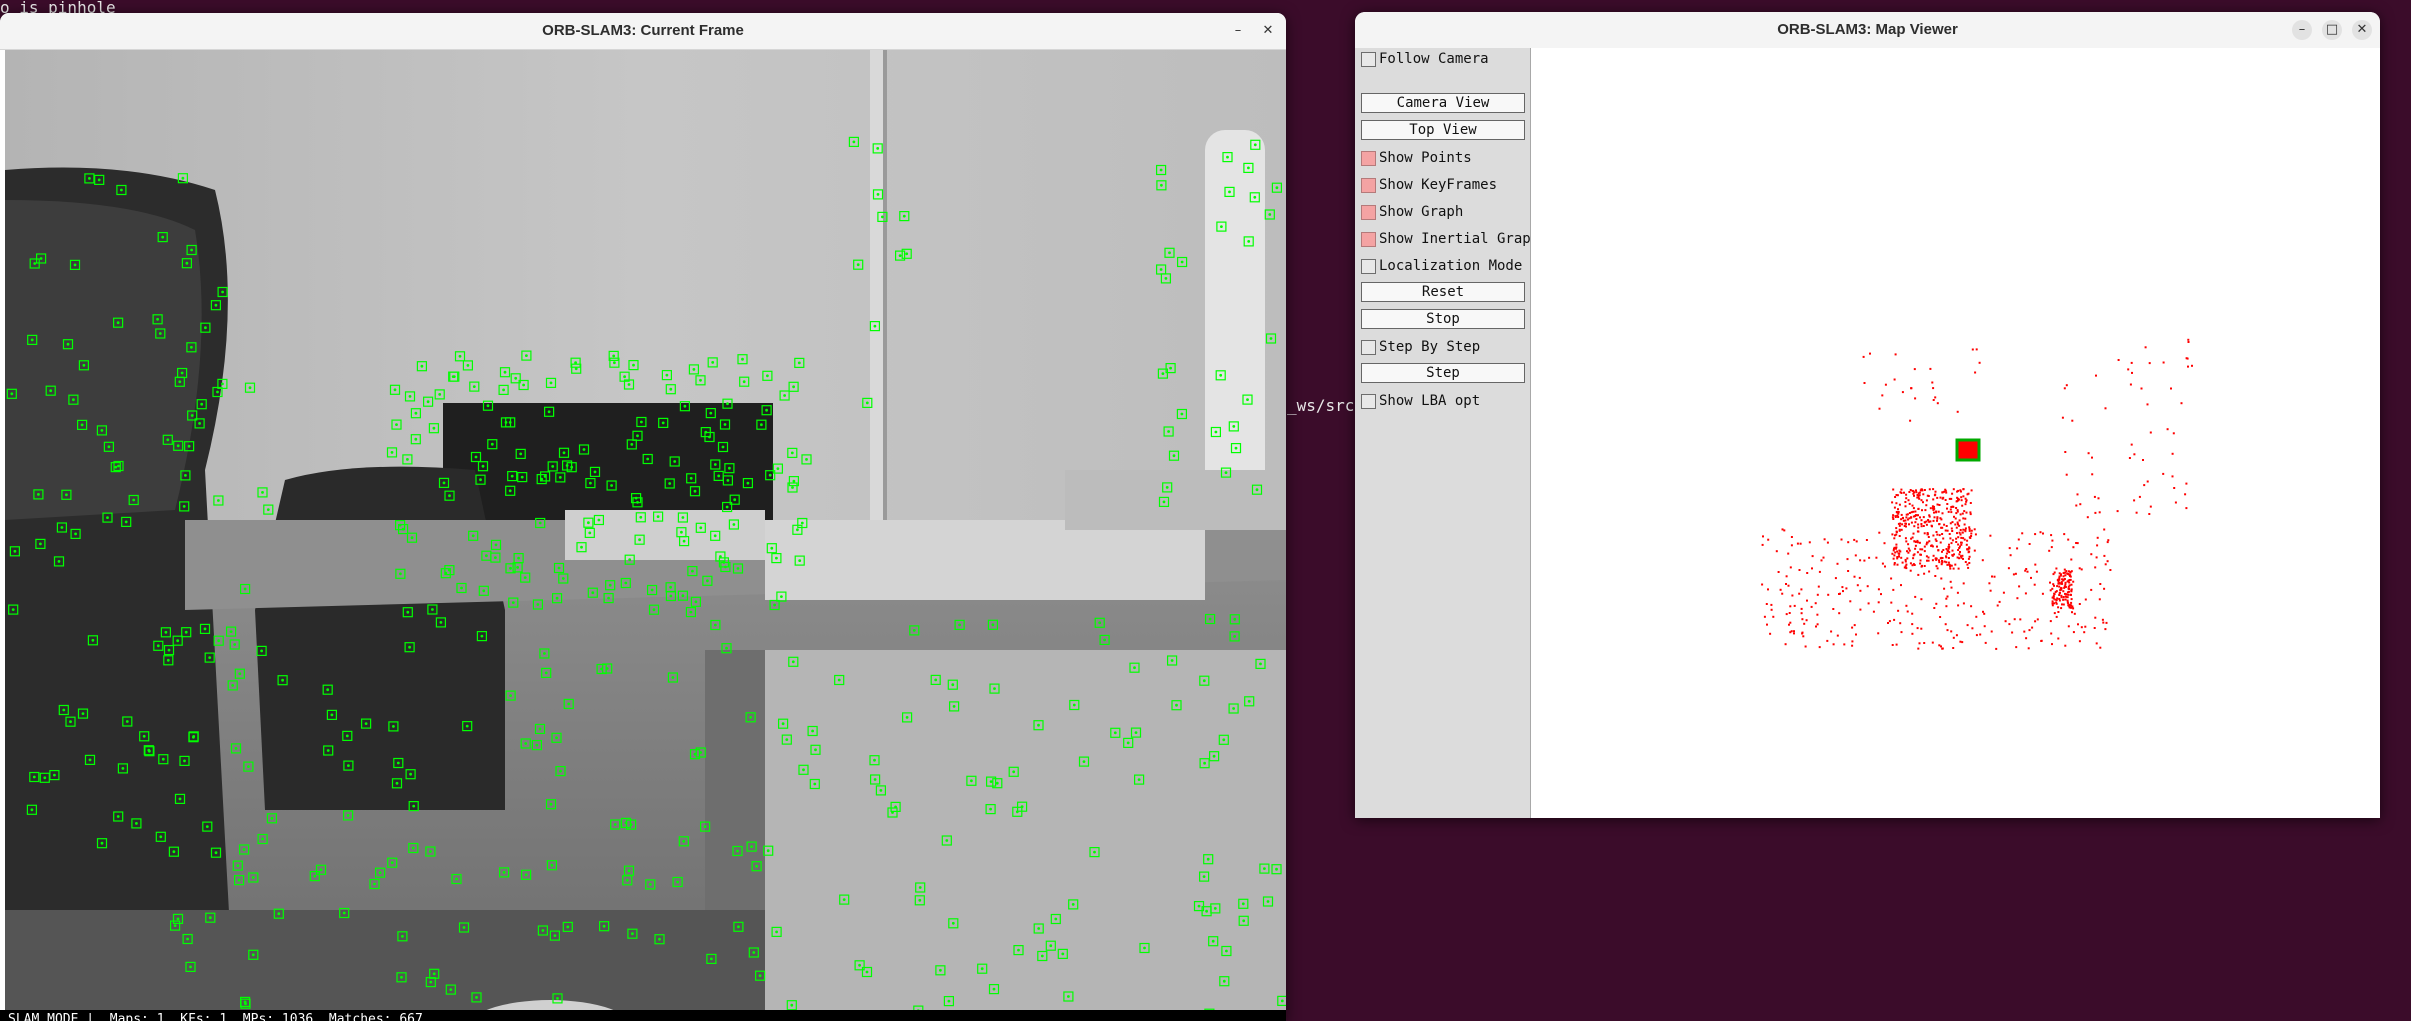 The width and height of the screenshot is (2411, 1021). What do you see at coordinates (643, 31) in the screenshot?
I see `current-frame-titlebar: ORB-SLAM3: Current Frame – ✕` at bounding box center [643, 31].